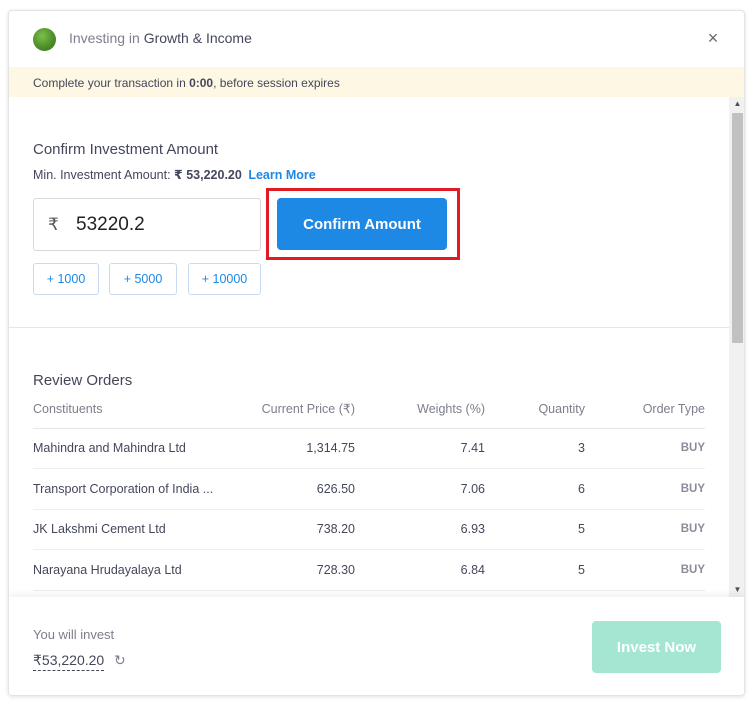  Describe the element at coordinates (420, 448) in the screenshot. I see `weight: 7.41` at that location.